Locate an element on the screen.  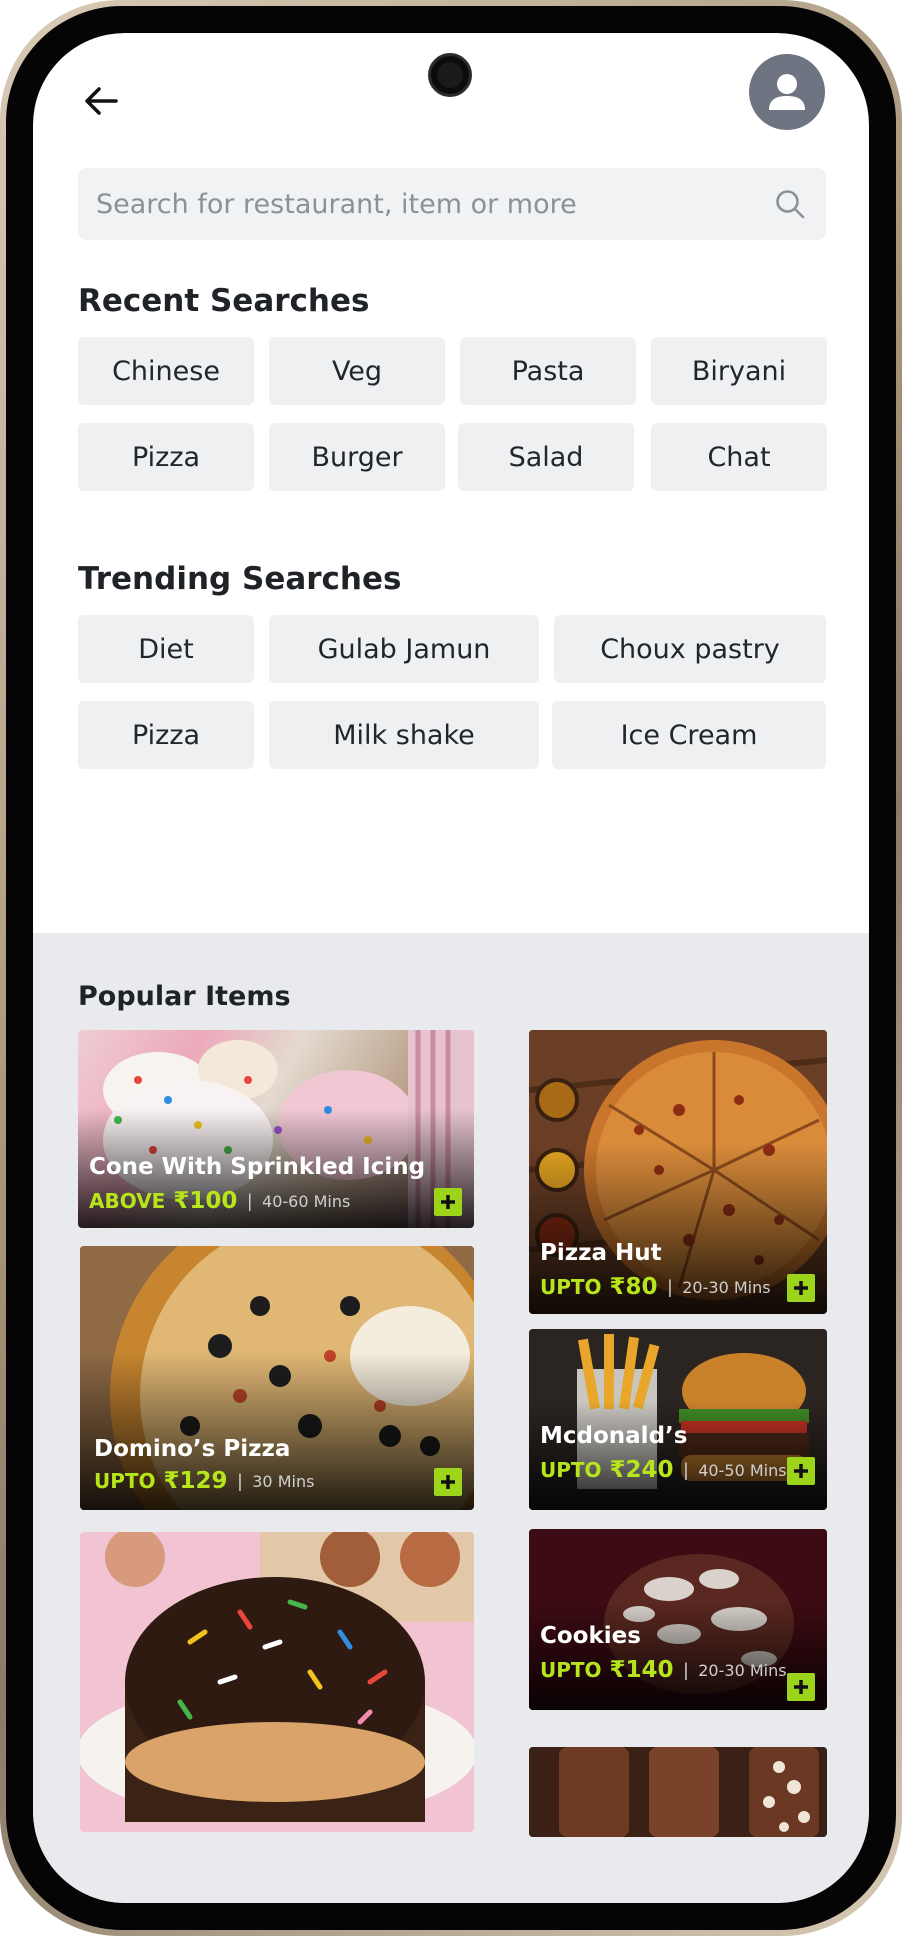
recent-chip-salad: Salad is located at coordinates (546, 457).